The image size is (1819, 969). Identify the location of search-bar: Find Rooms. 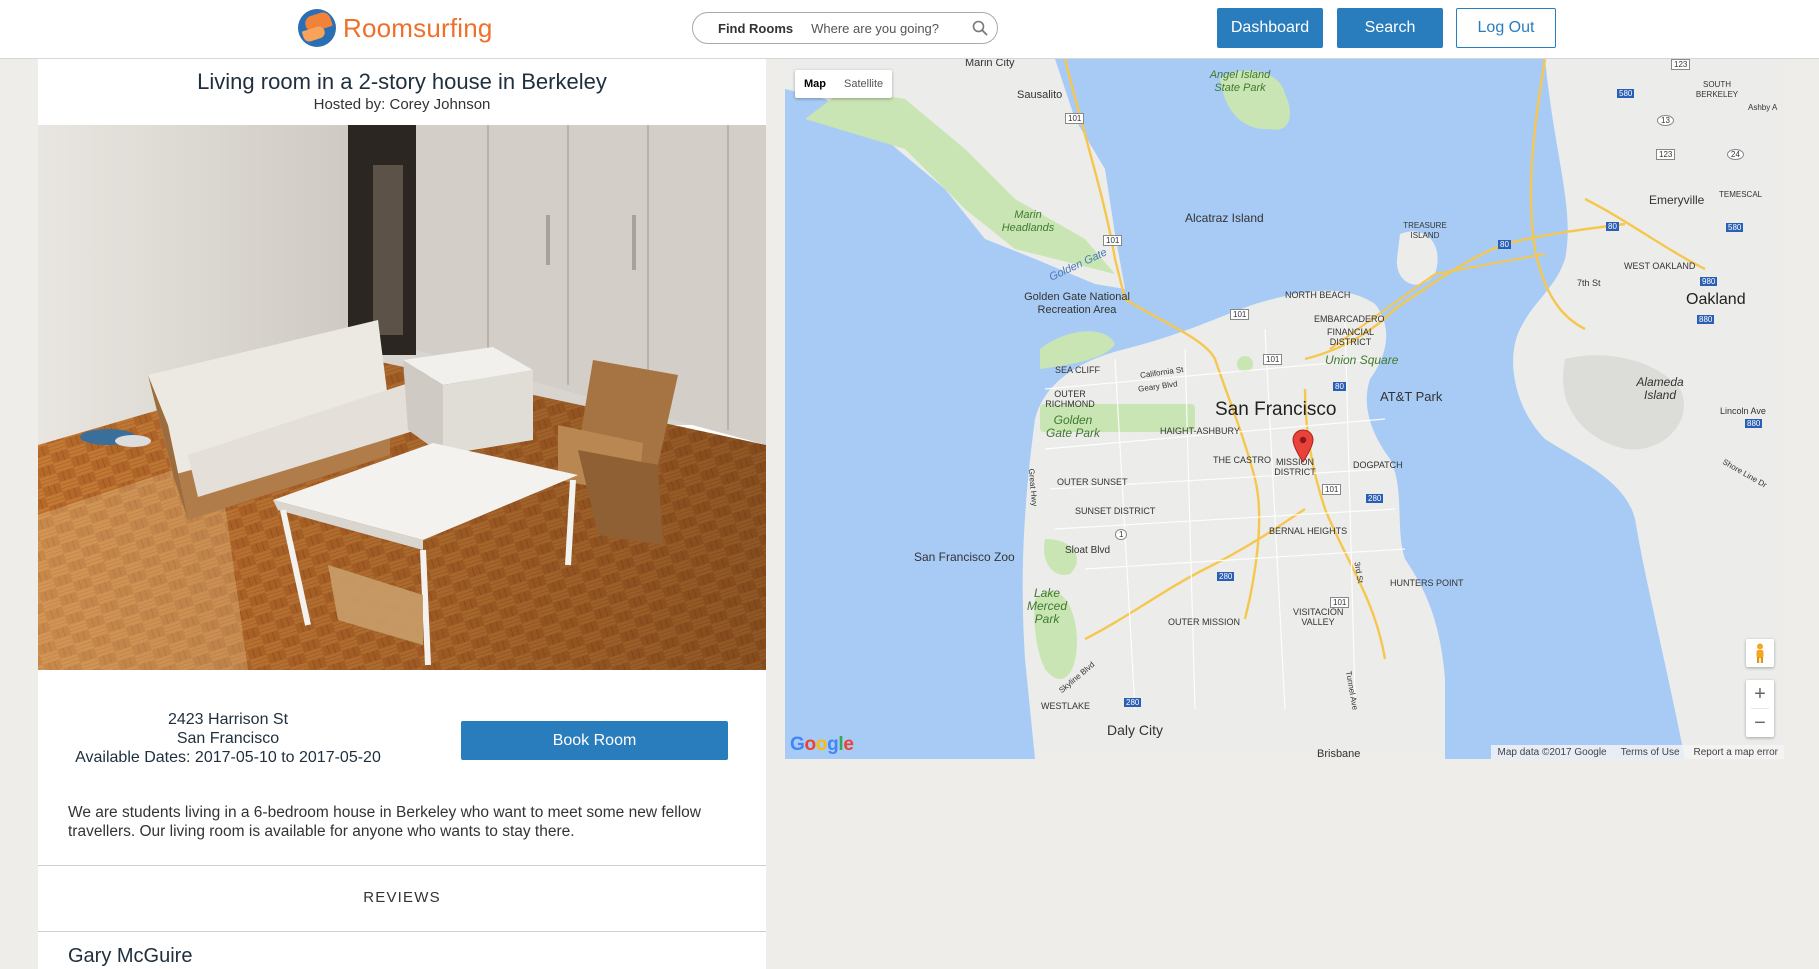
(845, 28).